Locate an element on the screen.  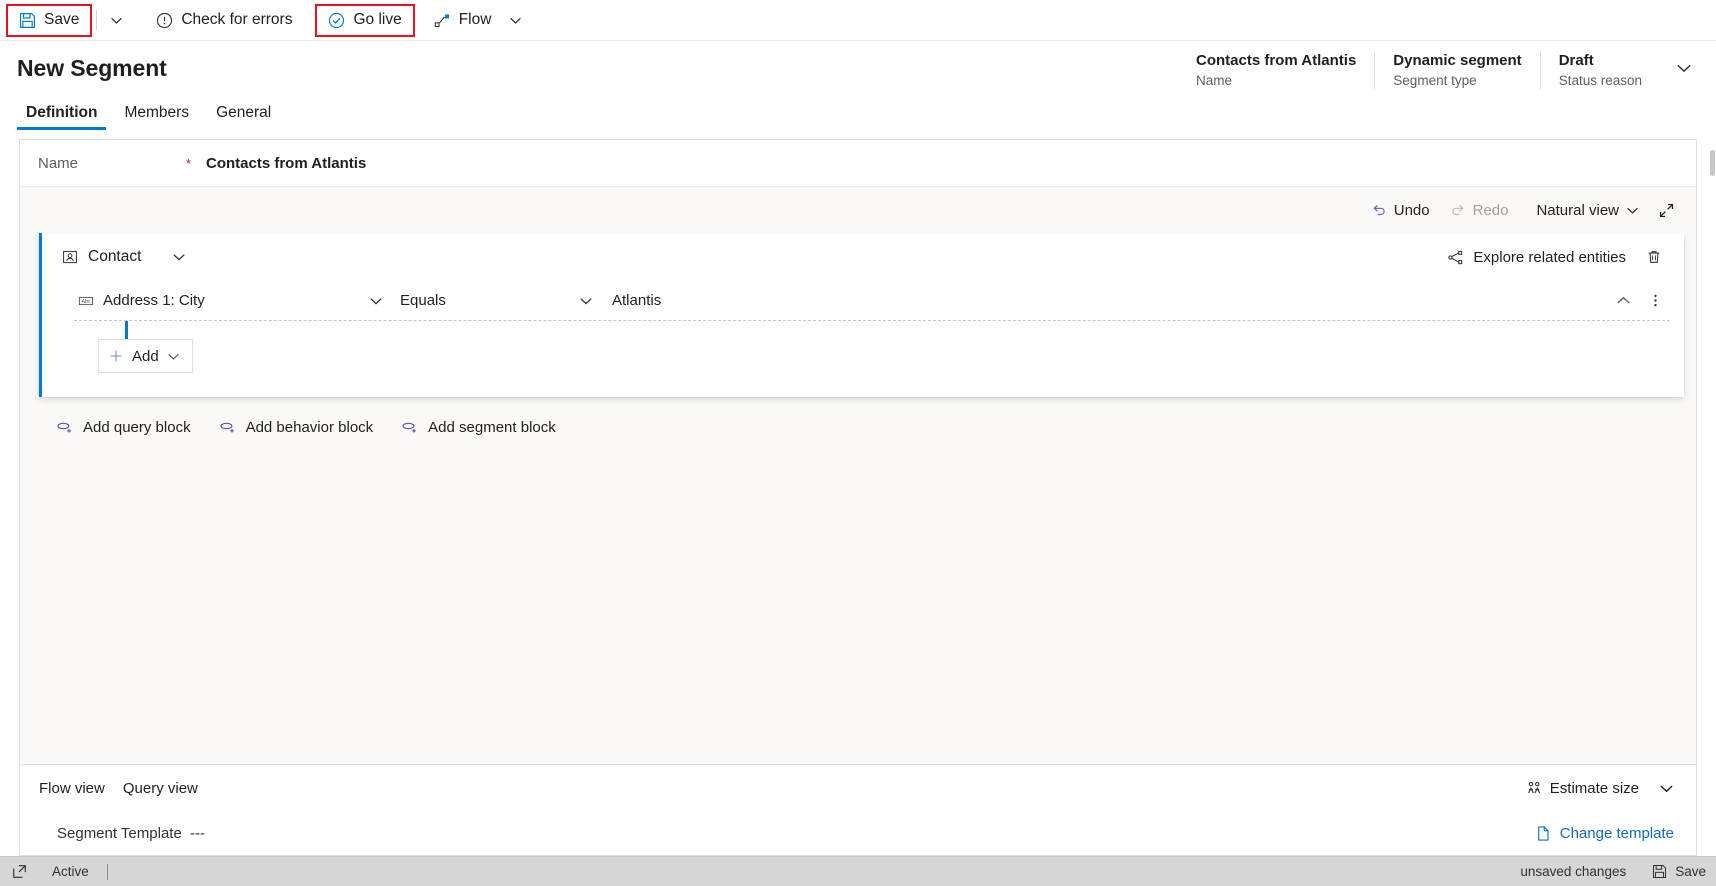
meta-label: Status reason is located at coordinates (1600, 80).